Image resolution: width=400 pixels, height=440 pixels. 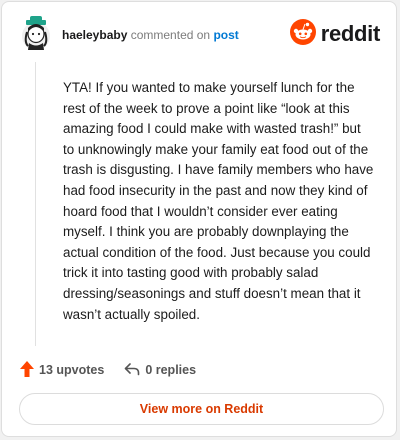 I want to click on reddit-brand-link: reddit, so click(x=335, y=34).